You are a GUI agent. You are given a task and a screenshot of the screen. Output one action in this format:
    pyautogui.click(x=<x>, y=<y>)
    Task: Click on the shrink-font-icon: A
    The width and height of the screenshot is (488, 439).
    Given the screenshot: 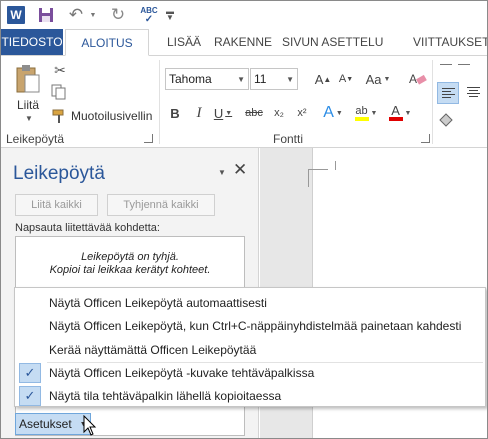 What is the action you would take?
    pyautogui.click(x=342, y=79)
    